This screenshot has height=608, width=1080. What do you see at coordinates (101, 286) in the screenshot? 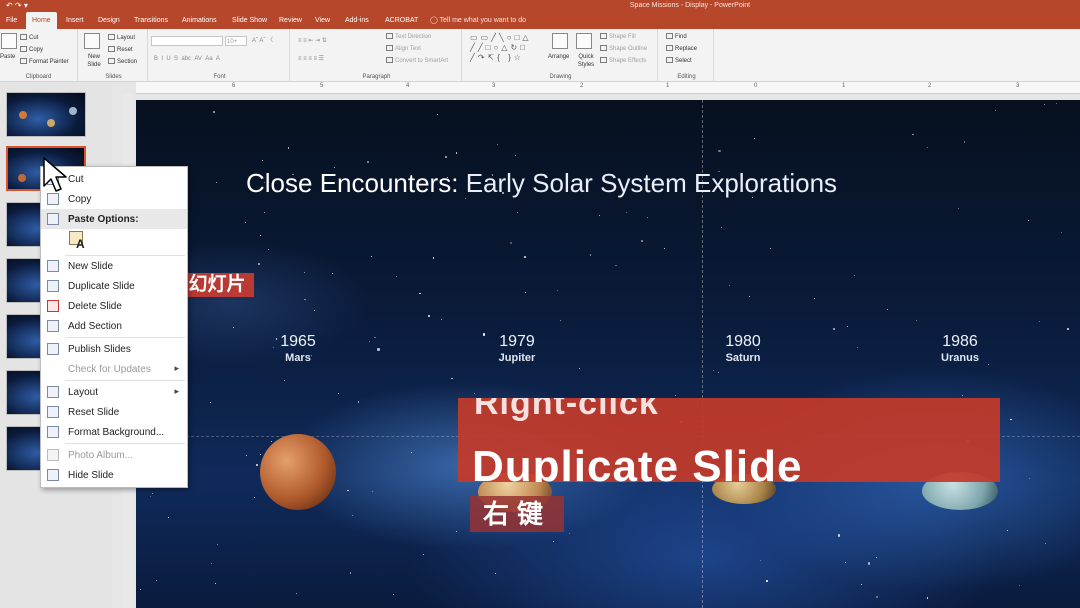
I see `menu-item-label: Duplicate Slide` at bounding box center [101, 286].